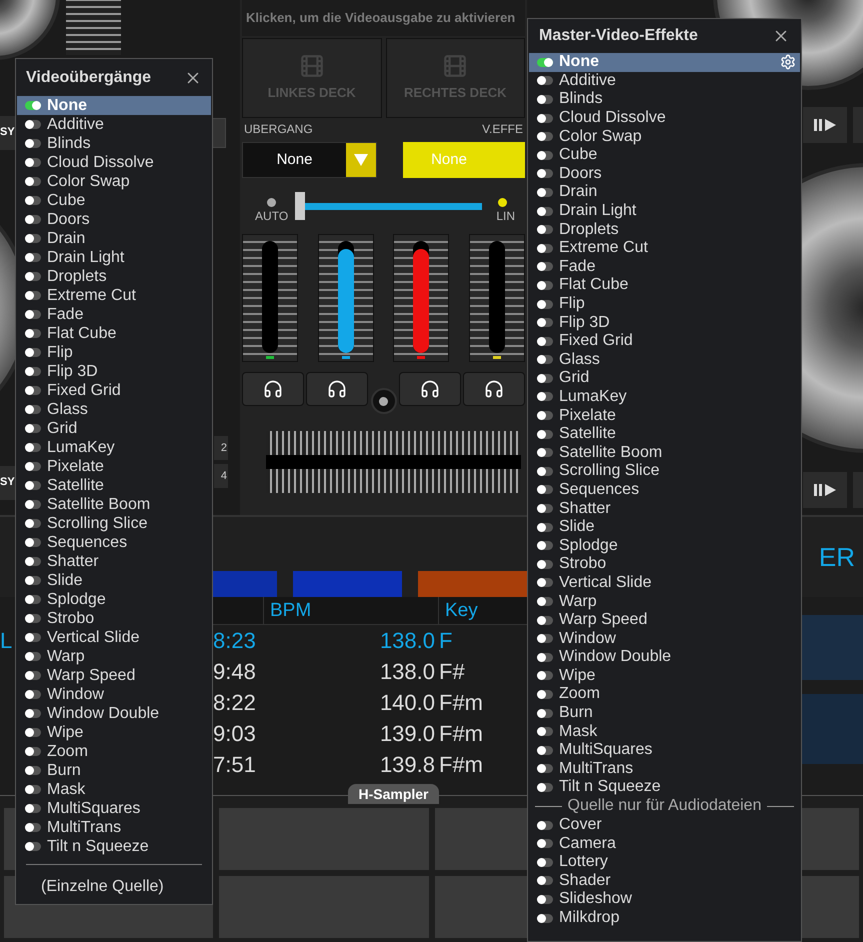  What do you see at coordinates (407, 734) in the screenshot?
I see `table-cell-text: 139.0` at bounding box center [407, 734].